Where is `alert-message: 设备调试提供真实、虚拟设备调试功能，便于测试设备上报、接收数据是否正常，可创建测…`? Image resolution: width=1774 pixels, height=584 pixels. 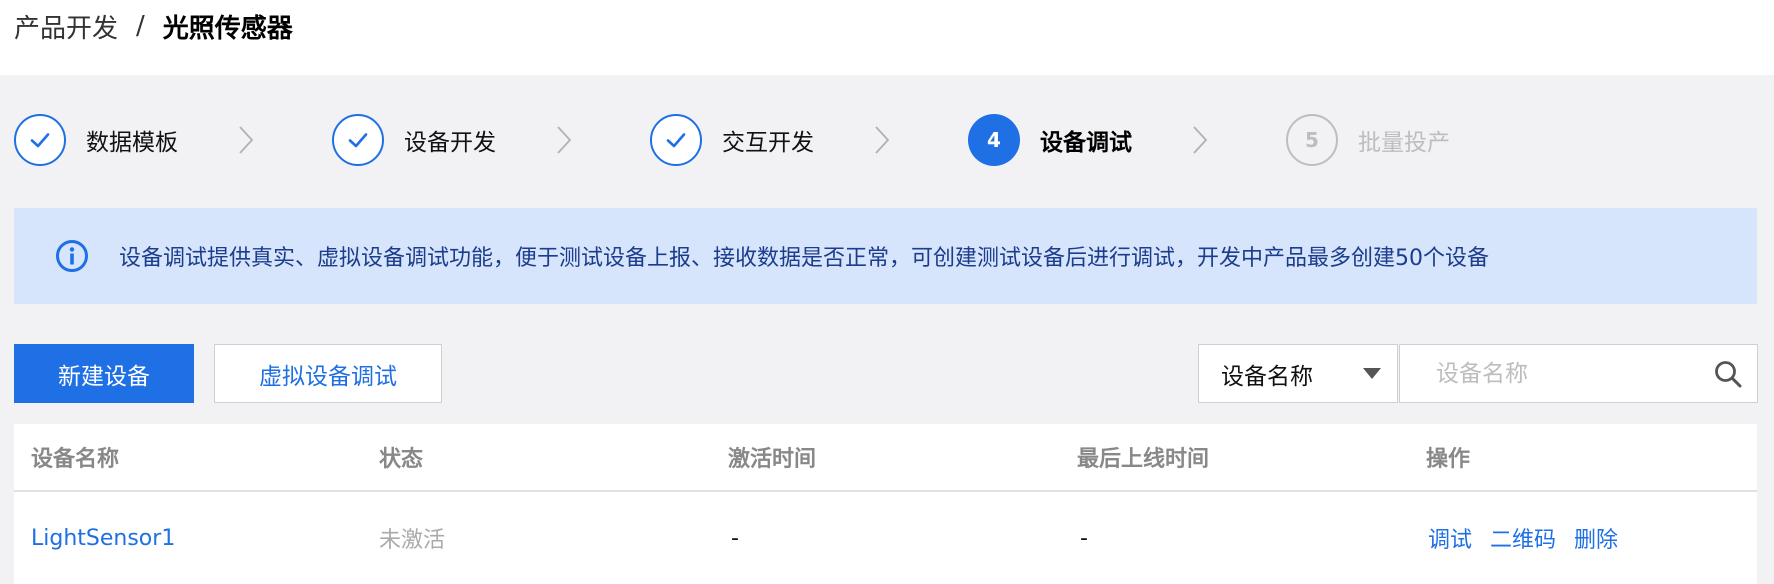
alert-message: 设备调试提供真实、虚拟设备调试功能，便于测试设备上报、接收数据是否正常，可创建测… is located at coordinates (804, 258).